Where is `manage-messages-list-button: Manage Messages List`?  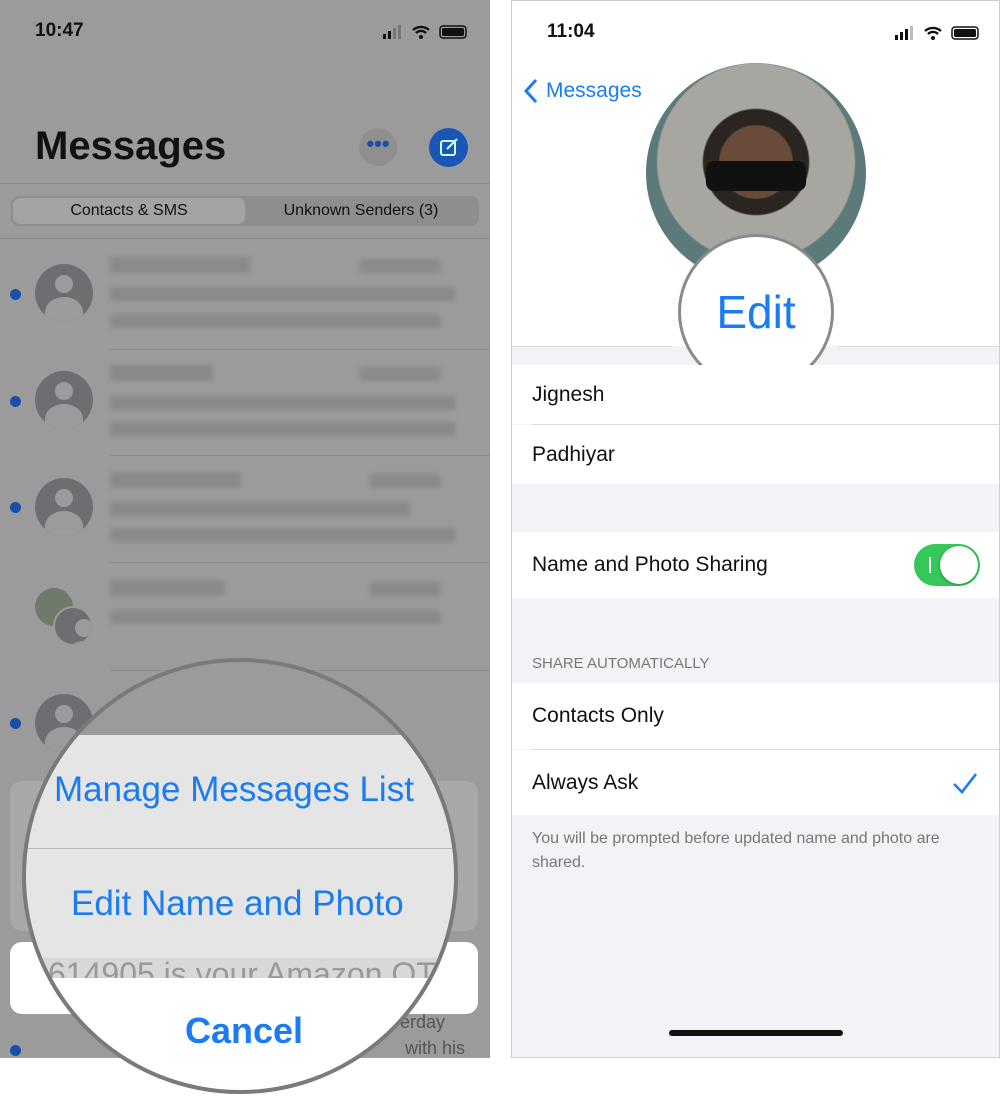 manage-messages-list-button: Manage Messages List is located at coordinates (234, 790).